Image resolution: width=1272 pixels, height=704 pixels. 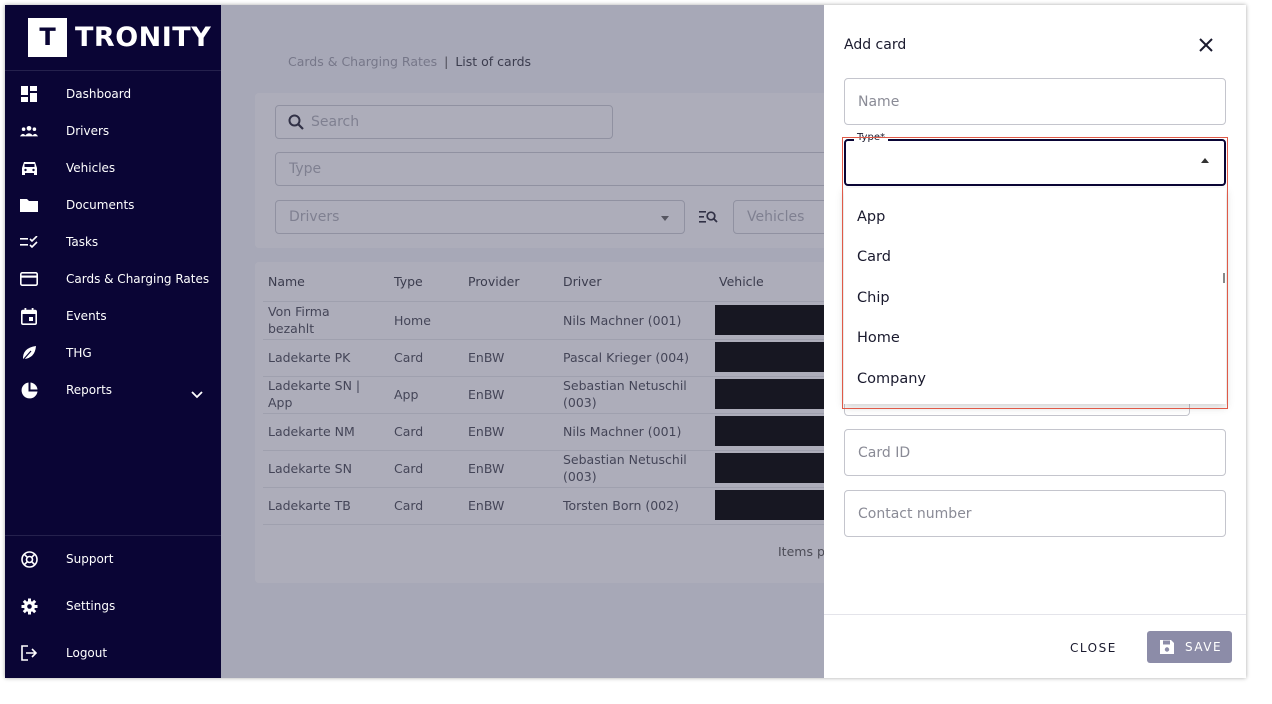 What do you see at coordinates (1035, 296) in the screenshot?
I see `type-options-menu: App Card Chip Home Company` at bounding box center [1035, 296].